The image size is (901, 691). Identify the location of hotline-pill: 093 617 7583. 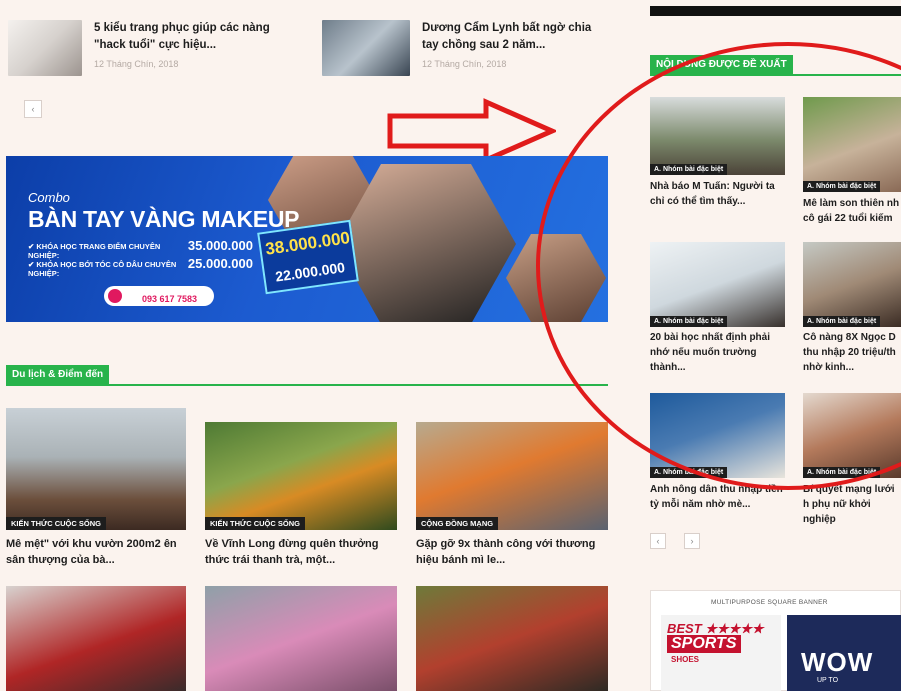
(159, 296).